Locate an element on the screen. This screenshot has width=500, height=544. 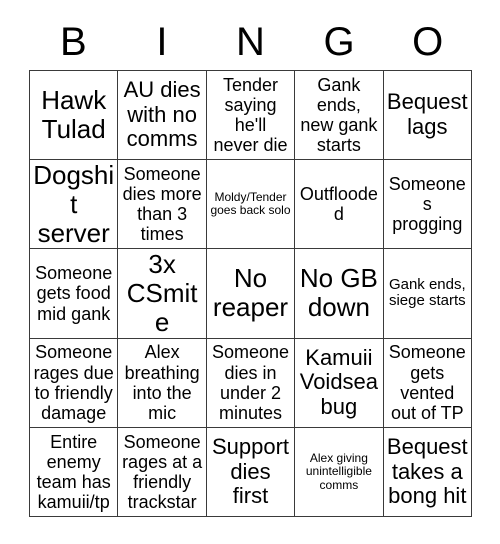
bingo-cell-r1c3: Tender saying he'll never die is located at coordinates (251, 116).